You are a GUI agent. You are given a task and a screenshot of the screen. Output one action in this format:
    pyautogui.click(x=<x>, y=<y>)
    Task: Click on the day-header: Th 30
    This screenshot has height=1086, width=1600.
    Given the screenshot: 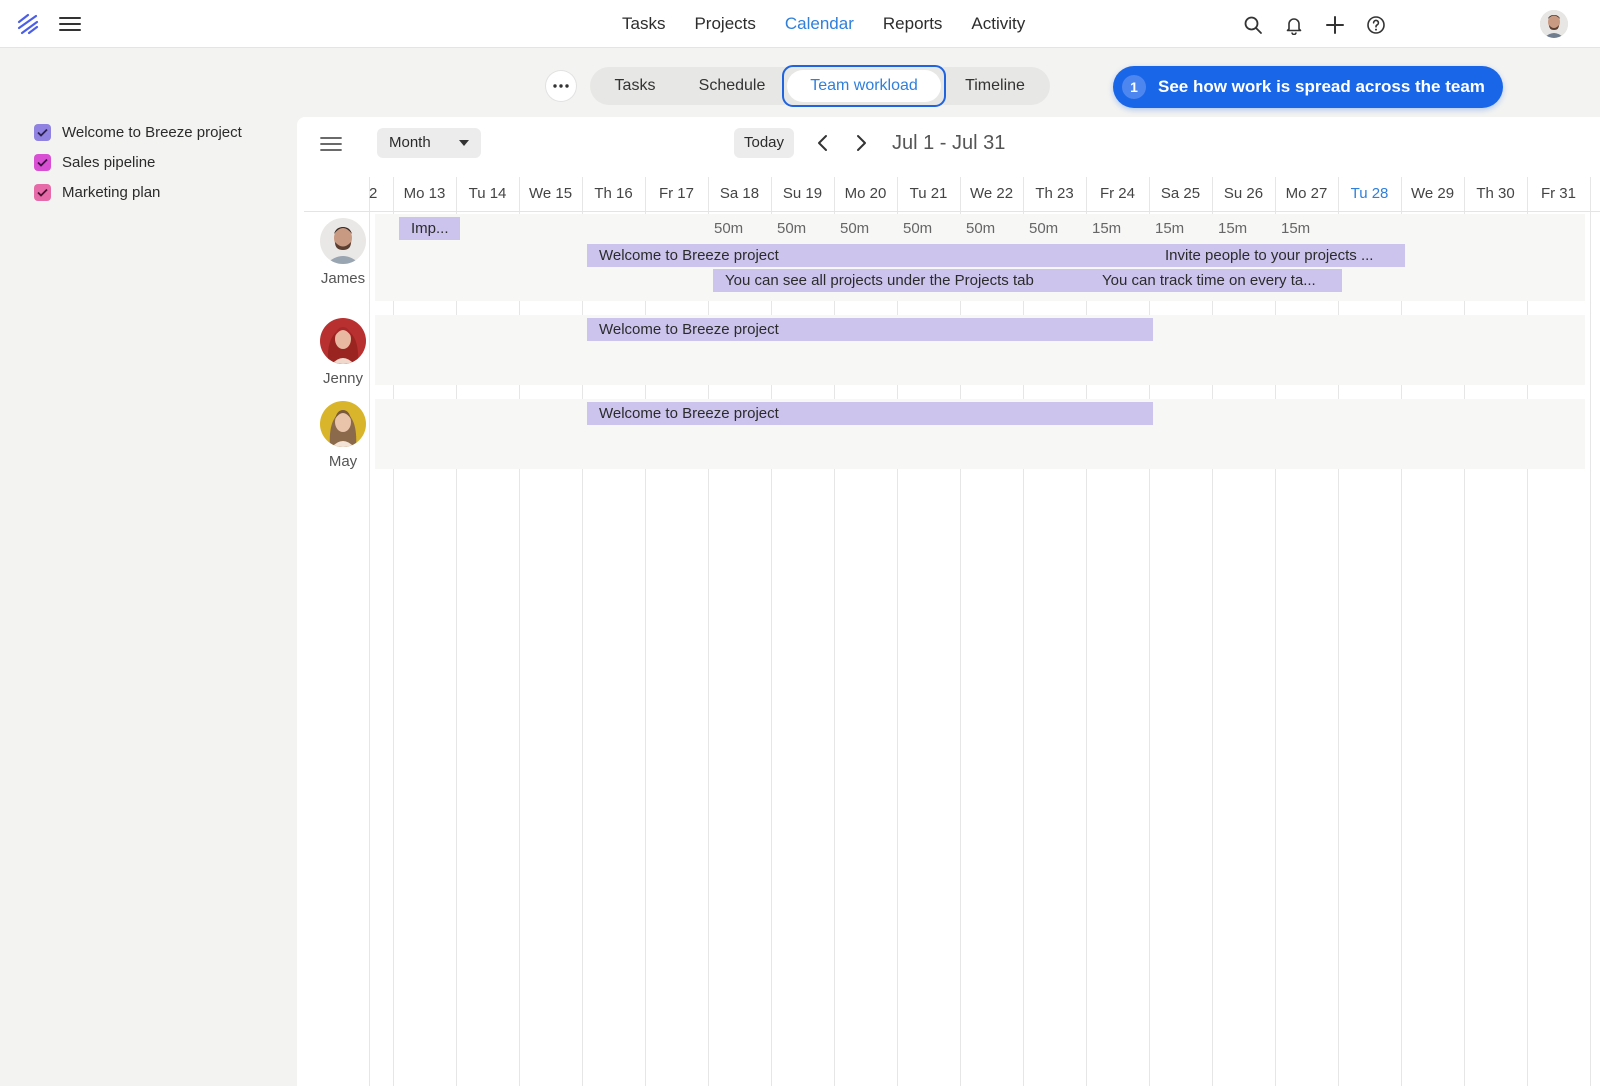 What is the action you would take?
    pyautogui.click(x=1495, y=193)
    